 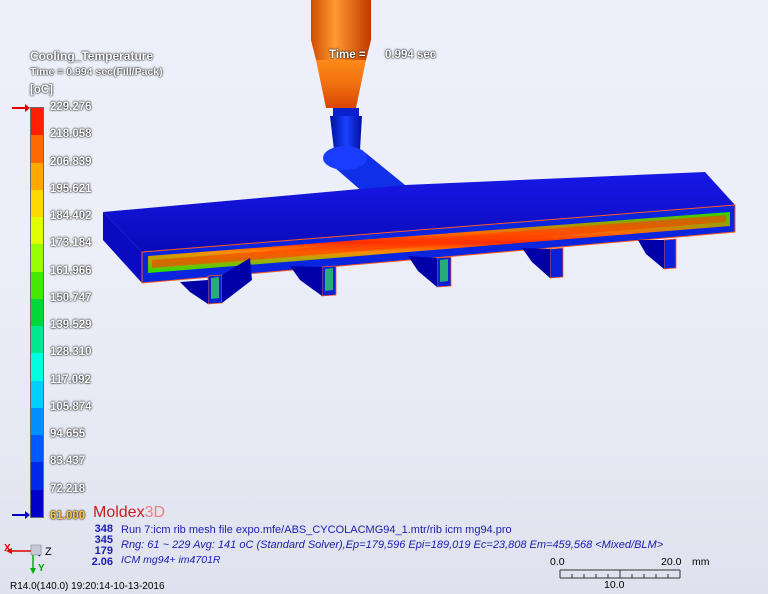 I want to click on triad-x-label: X, so click(x=7, y=548).